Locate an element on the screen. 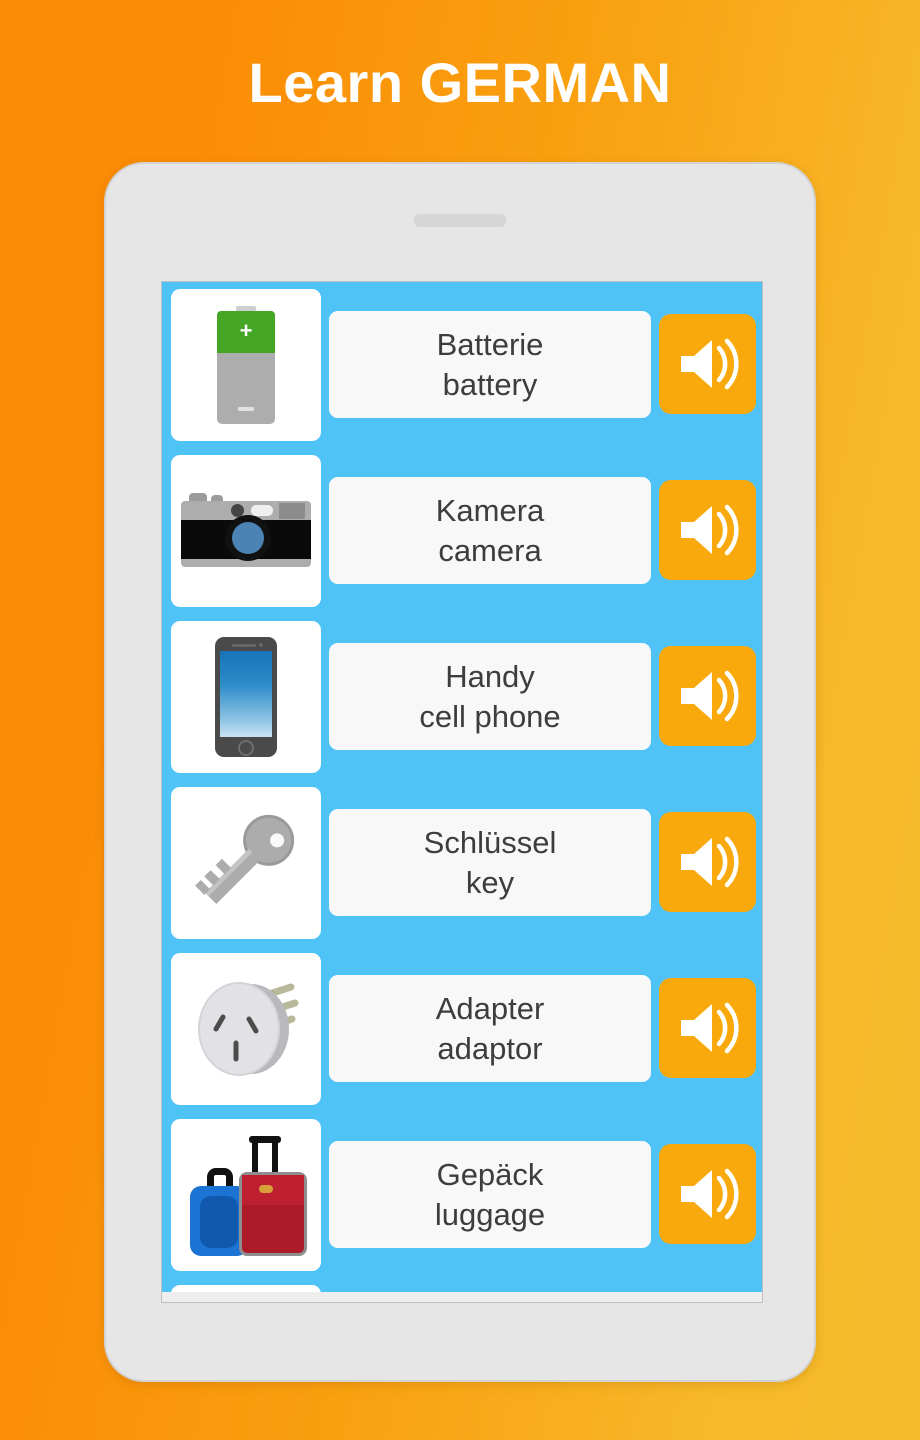 This screenshot has height=1440, width=920. german-word: Schlüssel is located at coordinates (490, 842).